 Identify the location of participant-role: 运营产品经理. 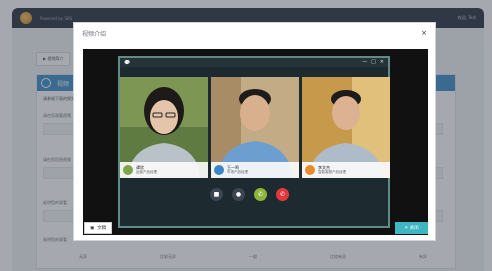
(146, 172).